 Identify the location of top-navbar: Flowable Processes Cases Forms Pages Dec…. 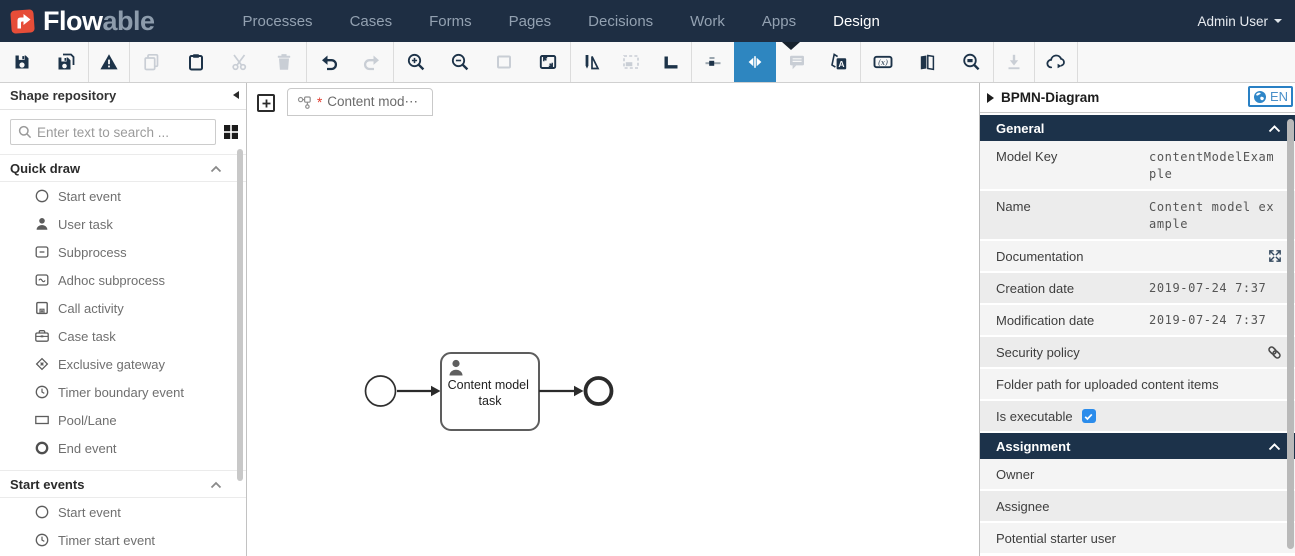
(647, 21).